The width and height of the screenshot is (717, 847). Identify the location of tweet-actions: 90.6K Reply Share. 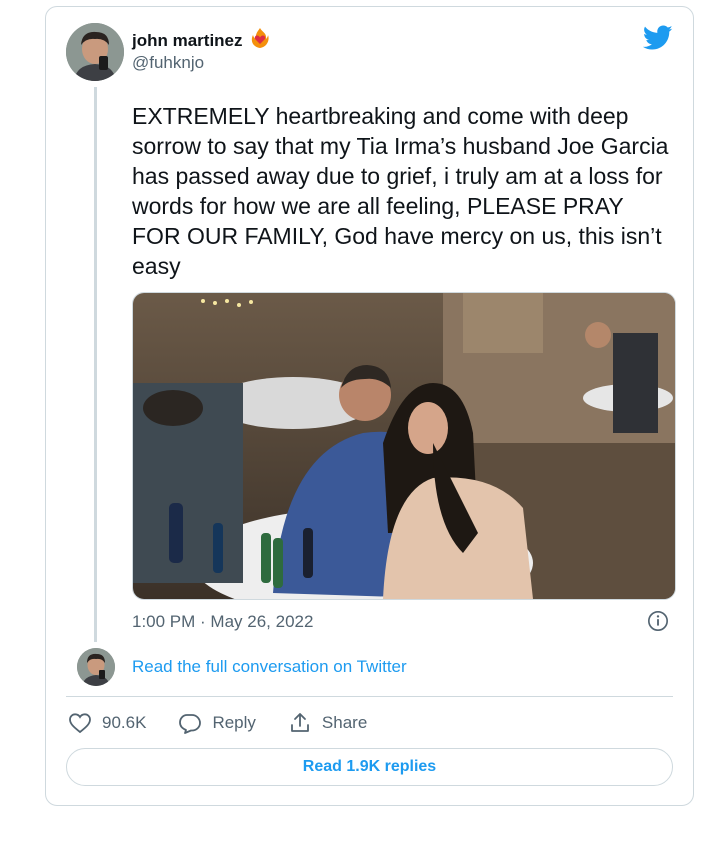
(233, 723).